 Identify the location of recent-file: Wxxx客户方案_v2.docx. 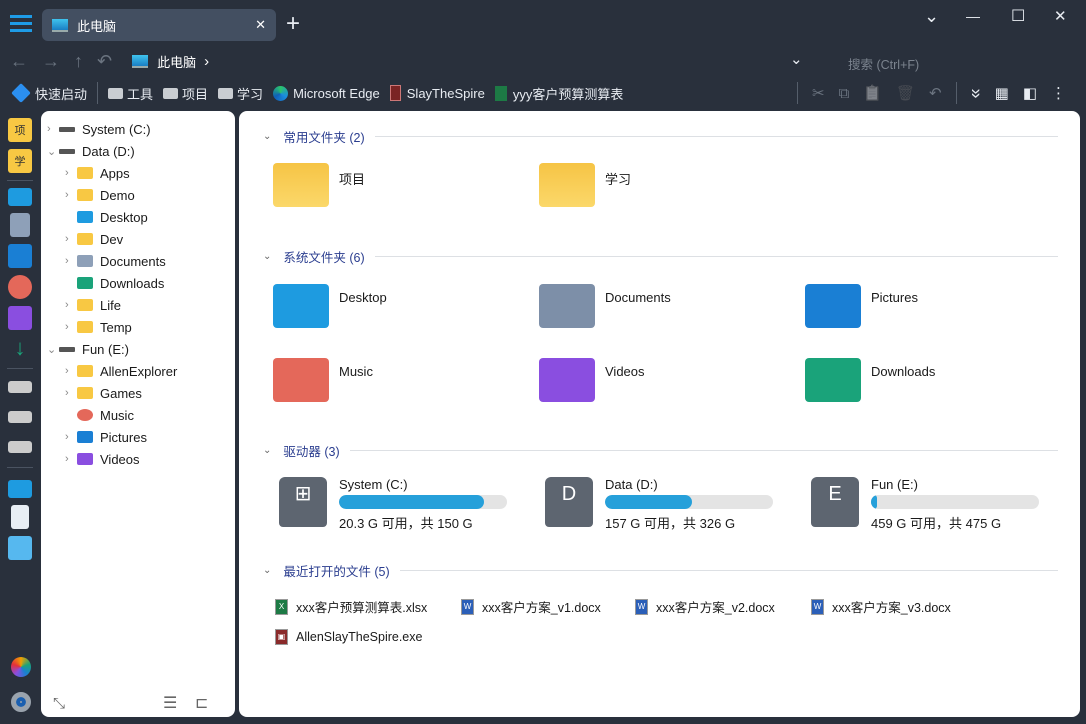
(705, 606).